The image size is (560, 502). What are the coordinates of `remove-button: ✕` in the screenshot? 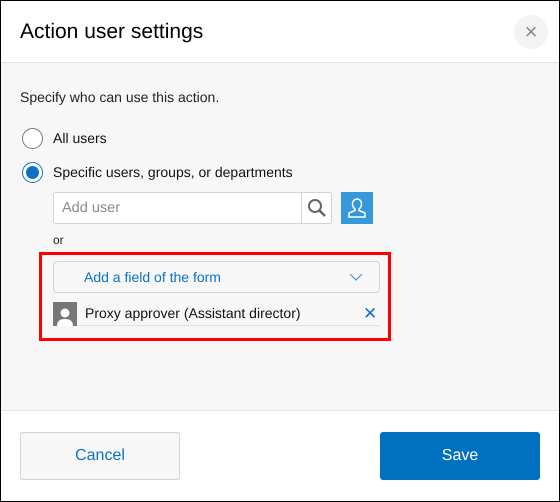 It's located at (370, 313).